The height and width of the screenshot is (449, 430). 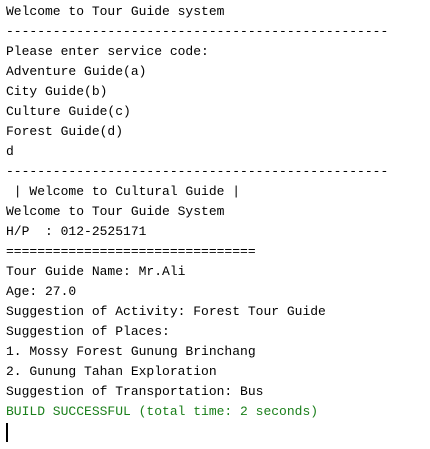 I want to click on console-line-place-2: 2. Gunung Tahan Exploration, so click(x=111, y=371).